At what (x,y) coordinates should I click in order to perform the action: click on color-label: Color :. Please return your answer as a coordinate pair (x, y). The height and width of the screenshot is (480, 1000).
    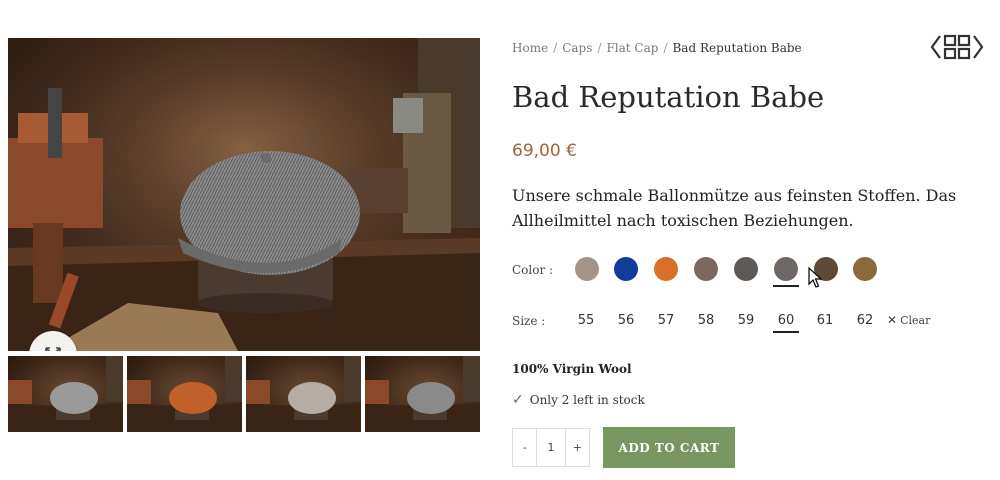
    Looking at the image, I should click on (533, 270).